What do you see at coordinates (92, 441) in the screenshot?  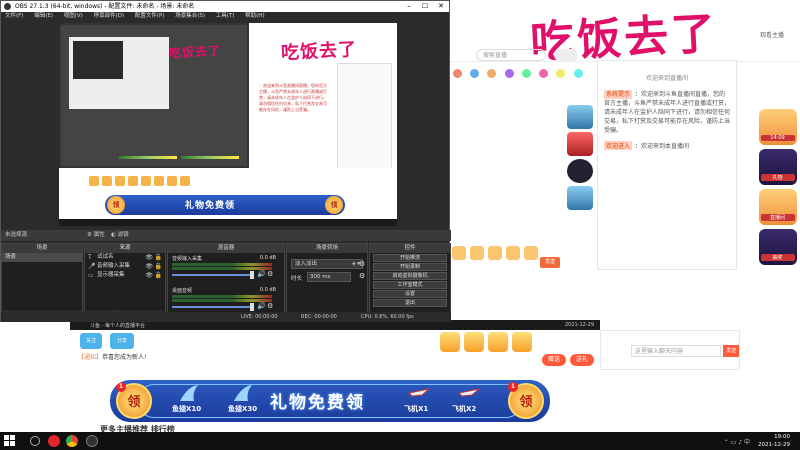 I see `obs-taskbar-icon` at bounding box center [92, 441].